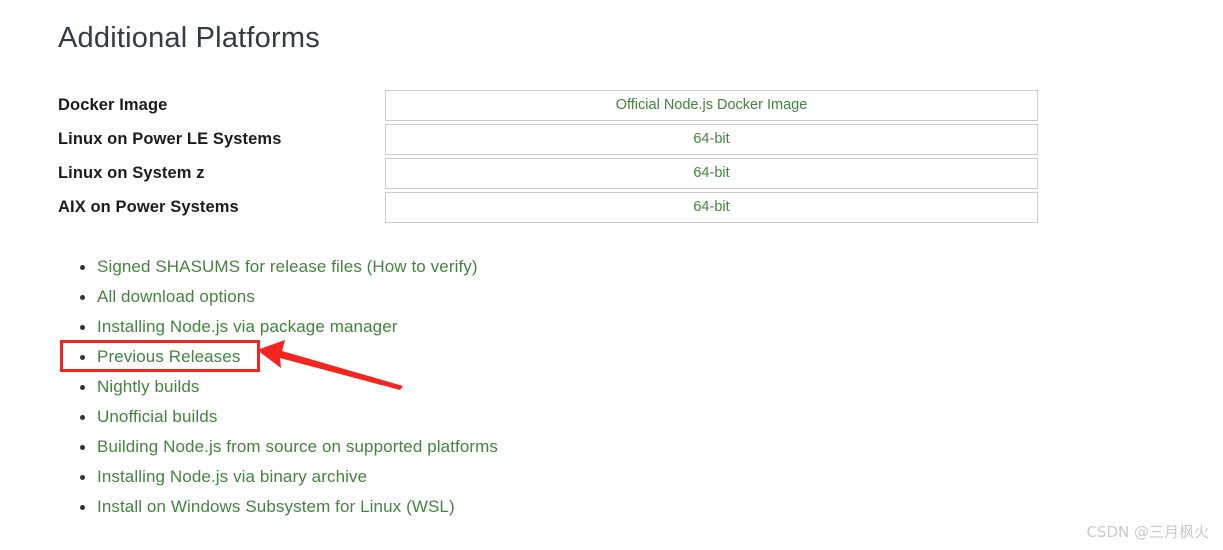 The image size is (1223, 550). I want to click on paren-open: (, so click(367, 266).